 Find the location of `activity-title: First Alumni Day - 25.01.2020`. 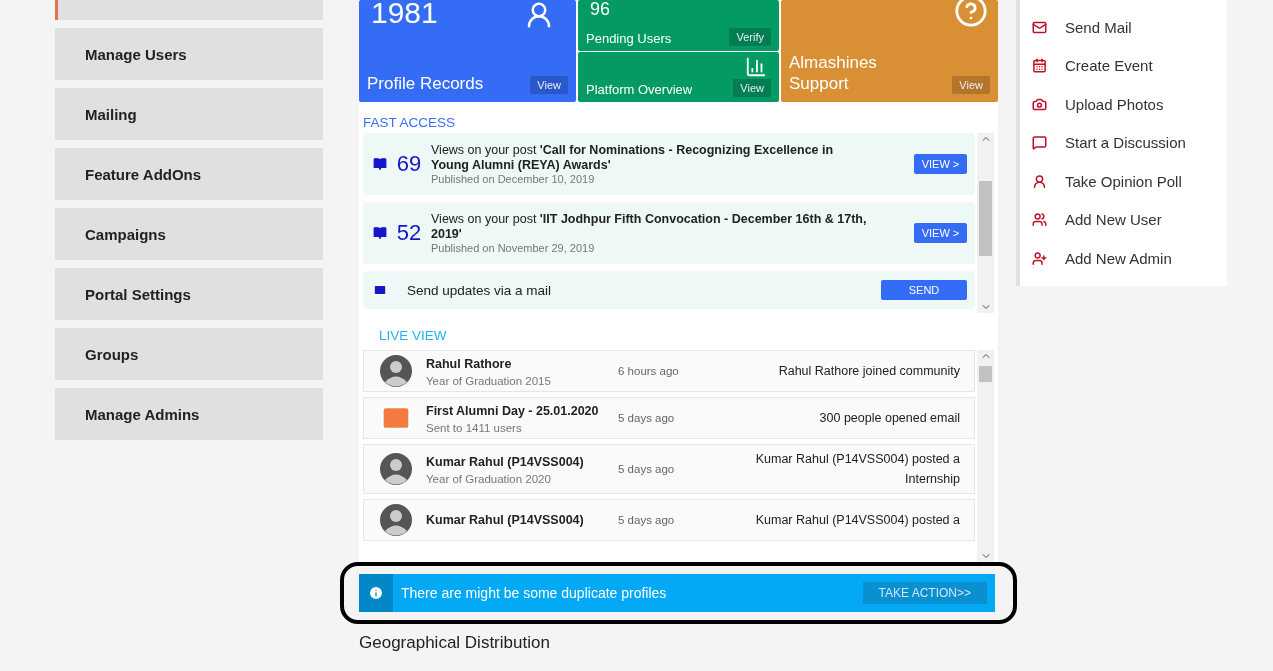

activity-title: First Alumni Day - 25.01.2020 is located at coordinates (513, 411).